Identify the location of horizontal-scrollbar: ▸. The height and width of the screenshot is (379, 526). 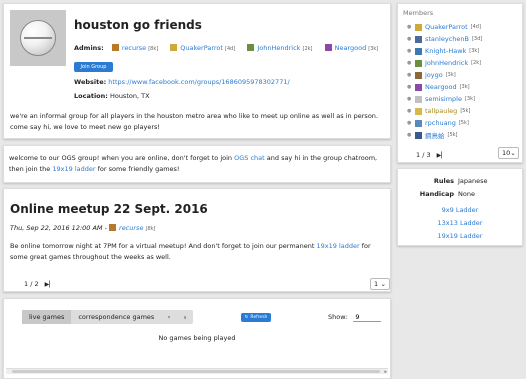
(197, 371).